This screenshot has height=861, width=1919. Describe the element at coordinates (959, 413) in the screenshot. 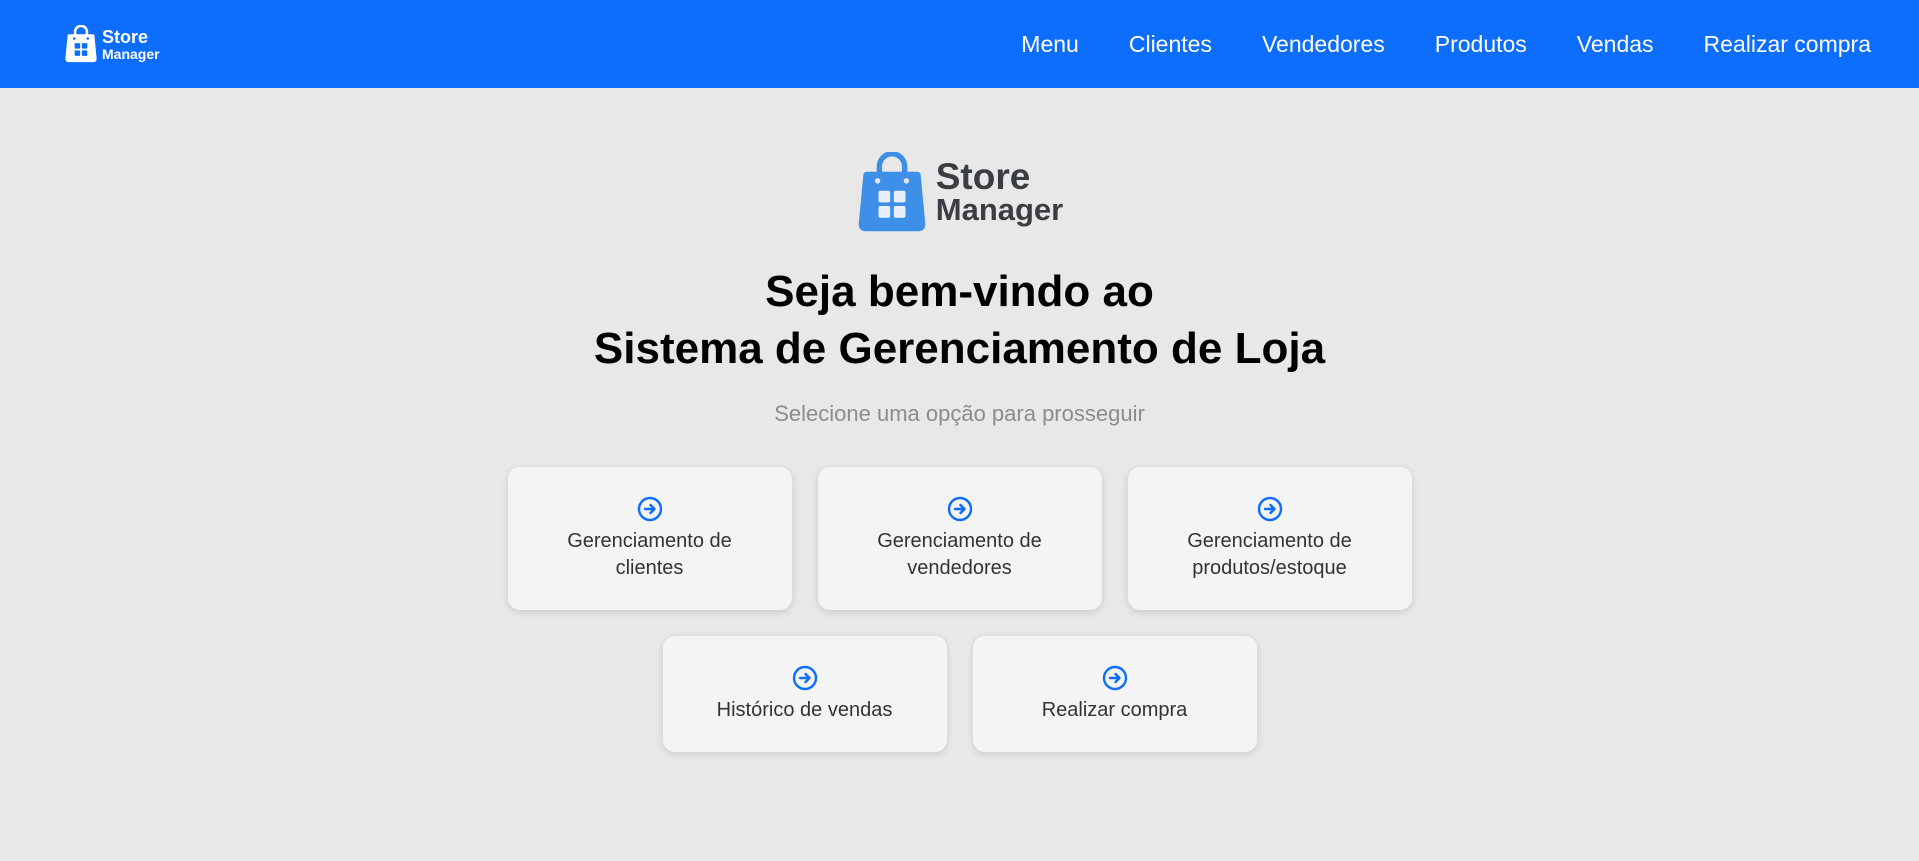

I see `page-subtitle: Selecione uma opção para prosseguir` at that location.